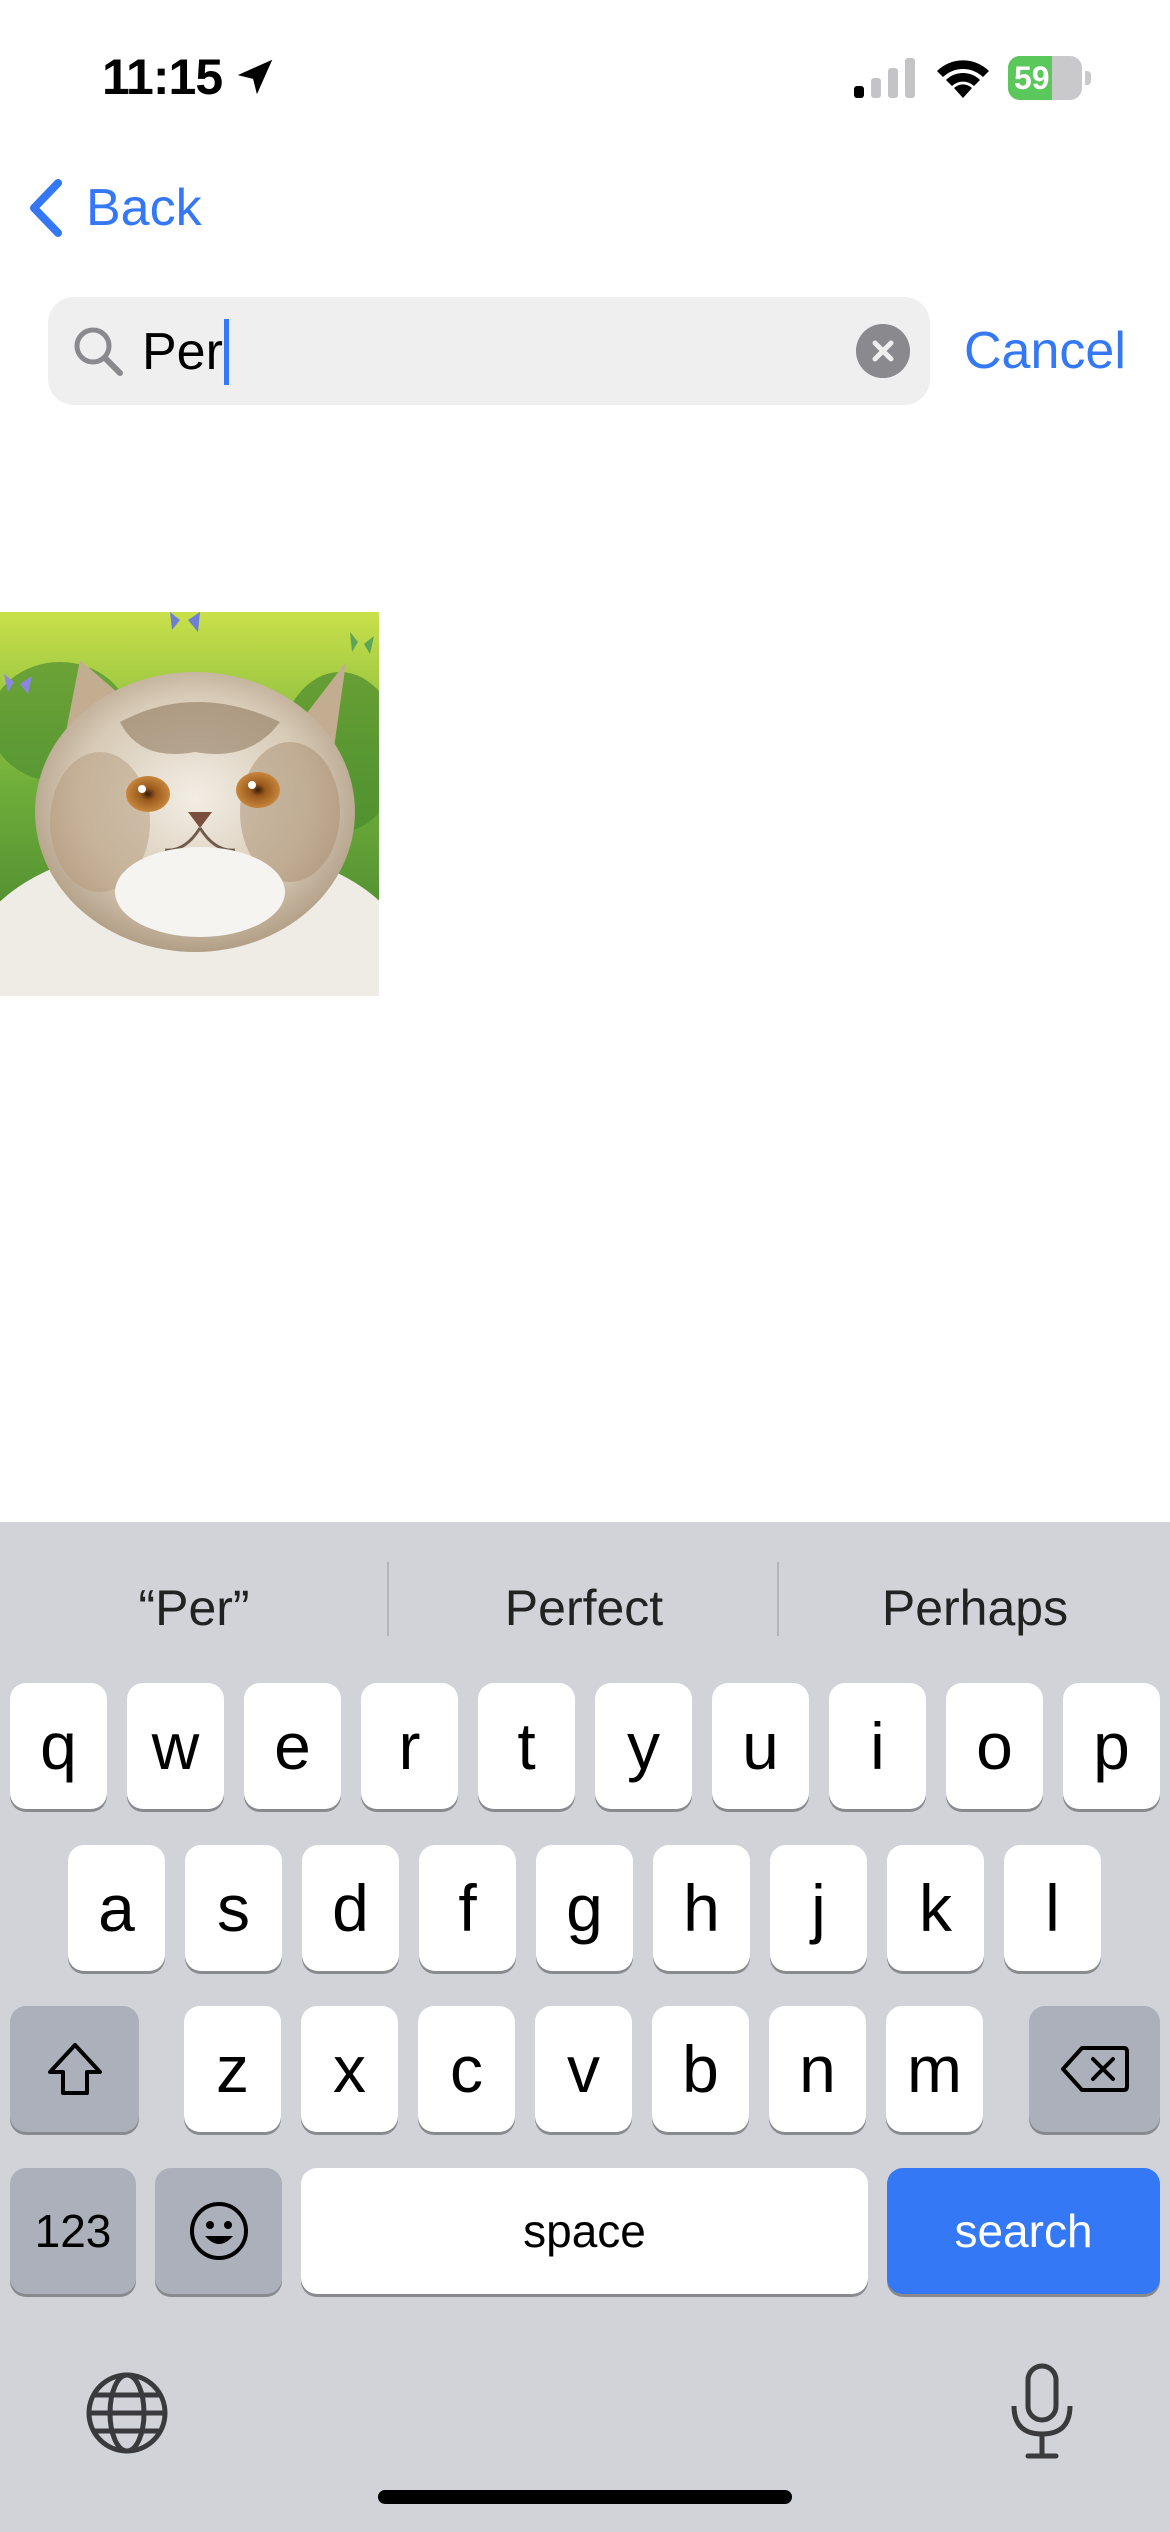  What do you see at coordinates (226, 352) in the screenshot?
I see `text-caret` at bounding box center [226, 352].